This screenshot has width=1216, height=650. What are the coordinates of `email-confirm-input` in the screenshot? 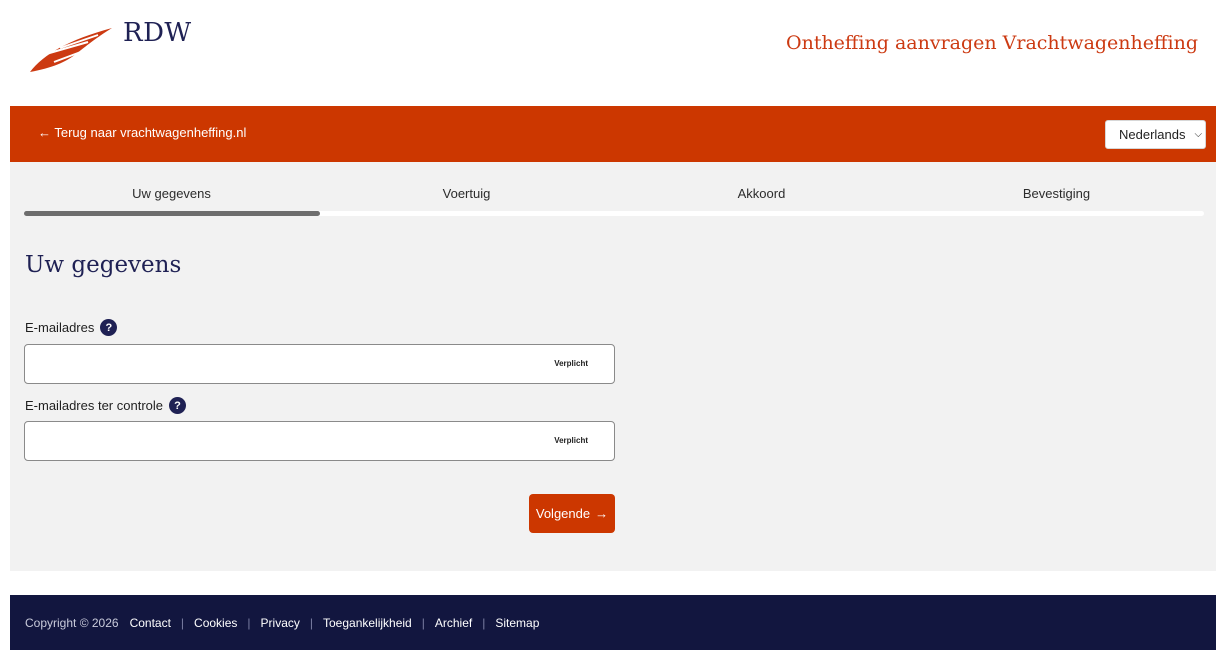 It's located at (275, 441).